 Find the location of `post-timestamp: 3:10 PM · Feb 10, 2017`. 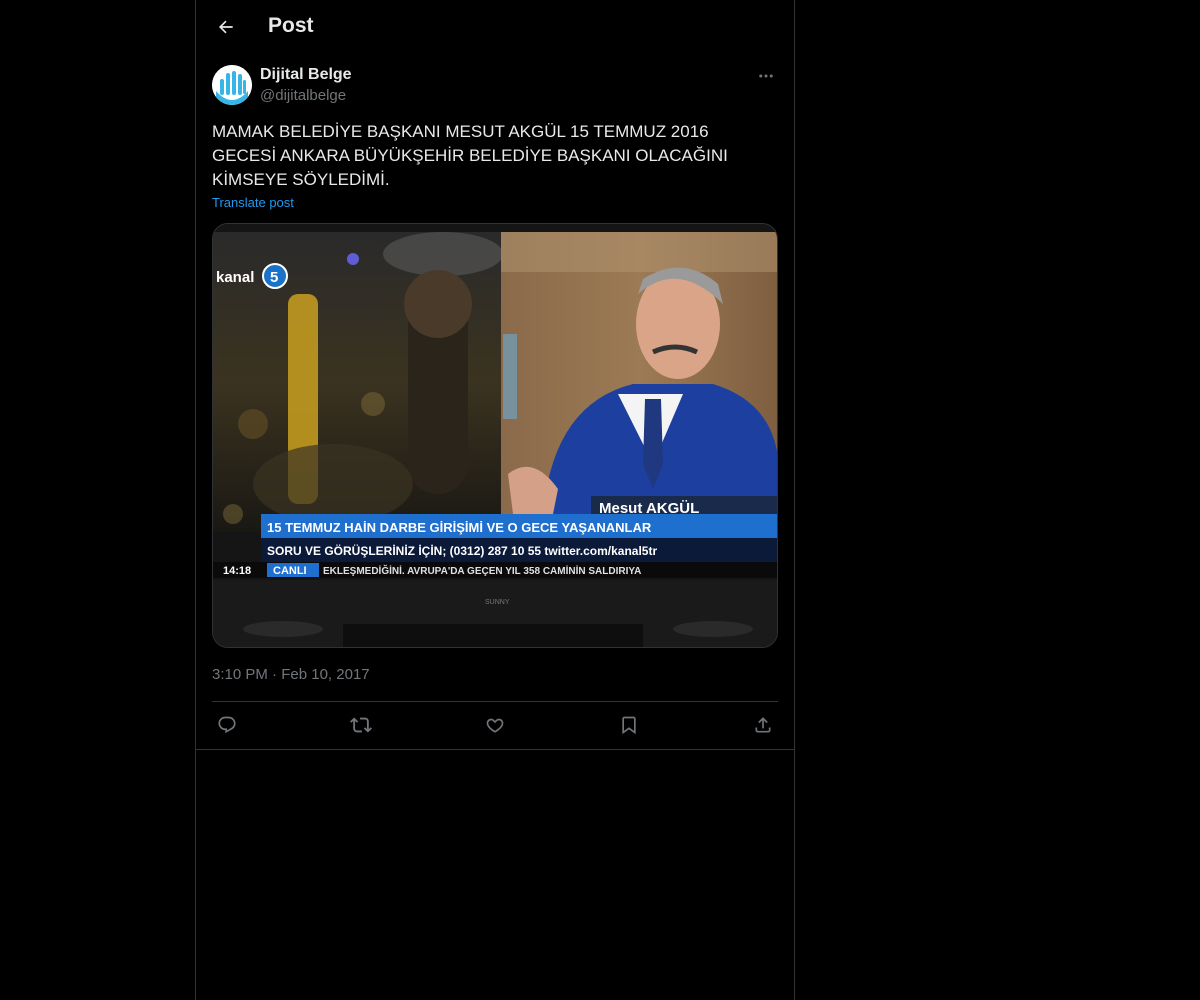

post-timestamp: 3:10 PM · Feb 10, 2017 is located at coordinates (291, 674).